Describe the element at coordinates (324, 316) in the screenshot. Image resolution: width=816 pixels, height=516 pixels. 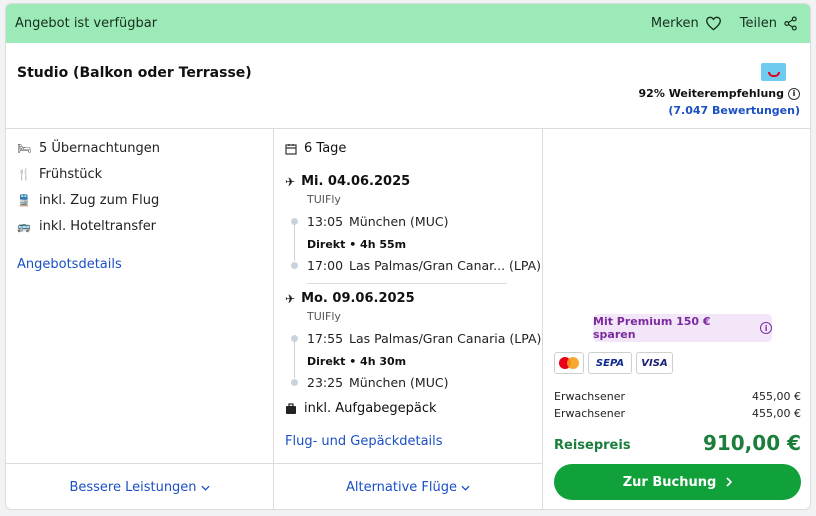
I see `inbound-airline: TUIFly` at that location.